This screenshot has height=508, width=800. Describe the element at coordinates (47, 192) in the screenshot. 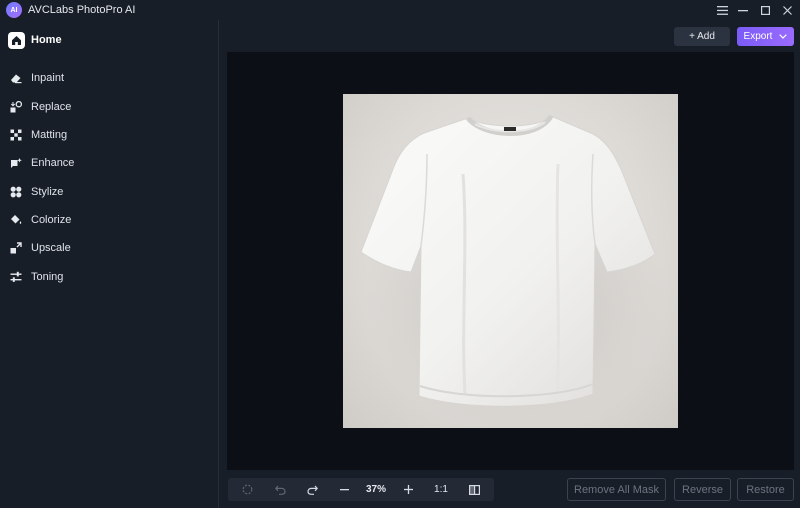

I see `sidebar-item-label: Stylize` at that location.